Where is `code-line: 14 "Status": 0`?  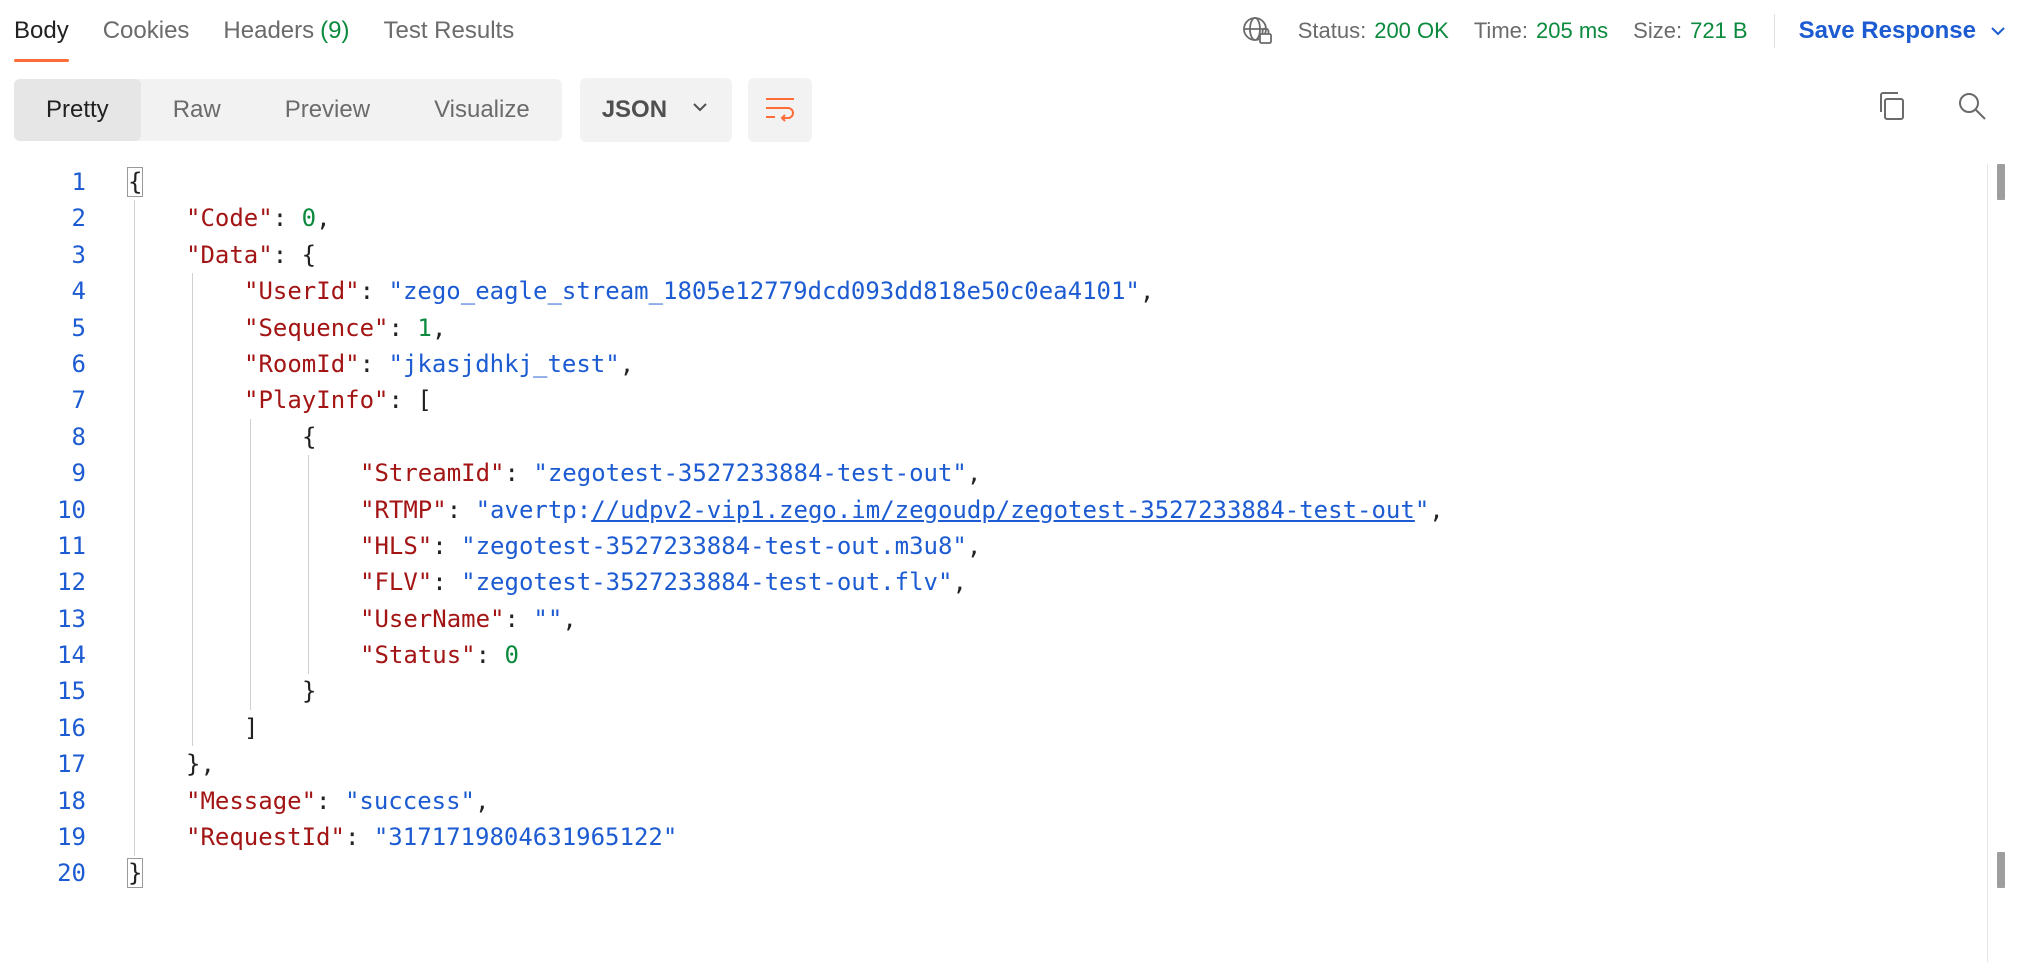
code-line: 14 "Status": 0 is located at coordinates (998, 655).